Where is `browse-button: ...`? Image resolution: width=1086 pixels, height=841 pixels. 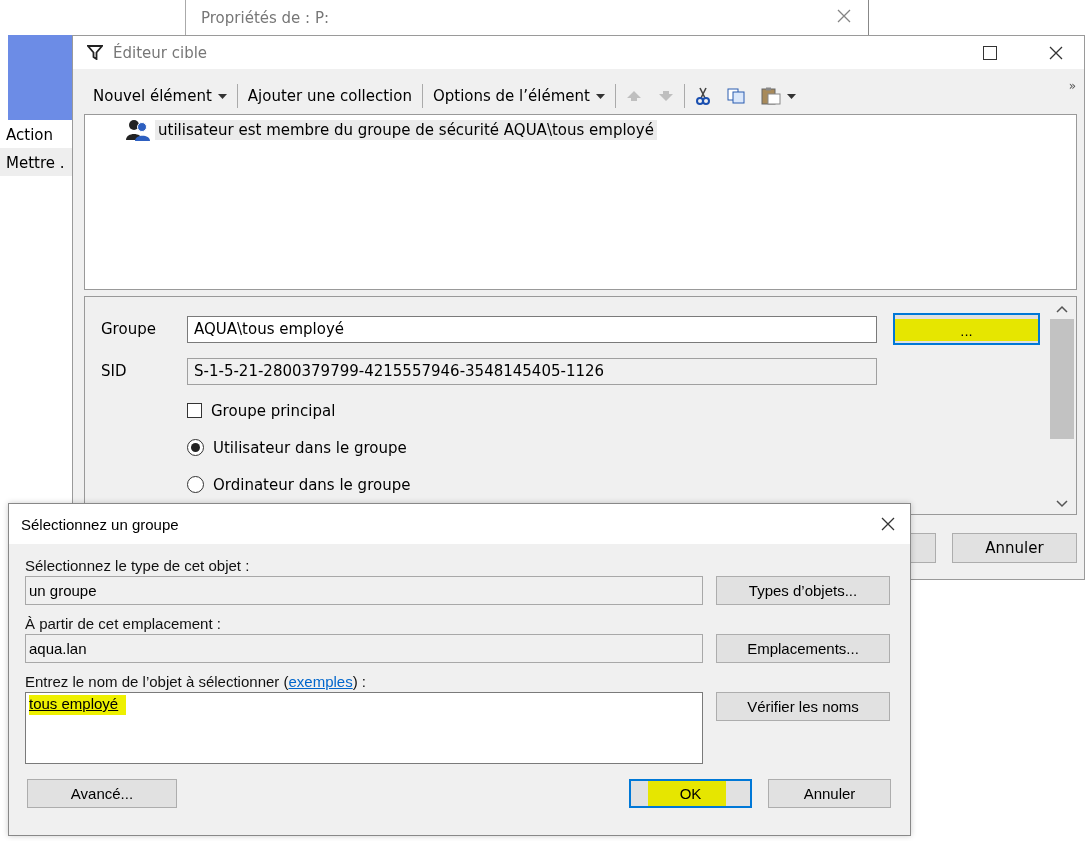 browse-button: ... is located at coordinates (966, 329).